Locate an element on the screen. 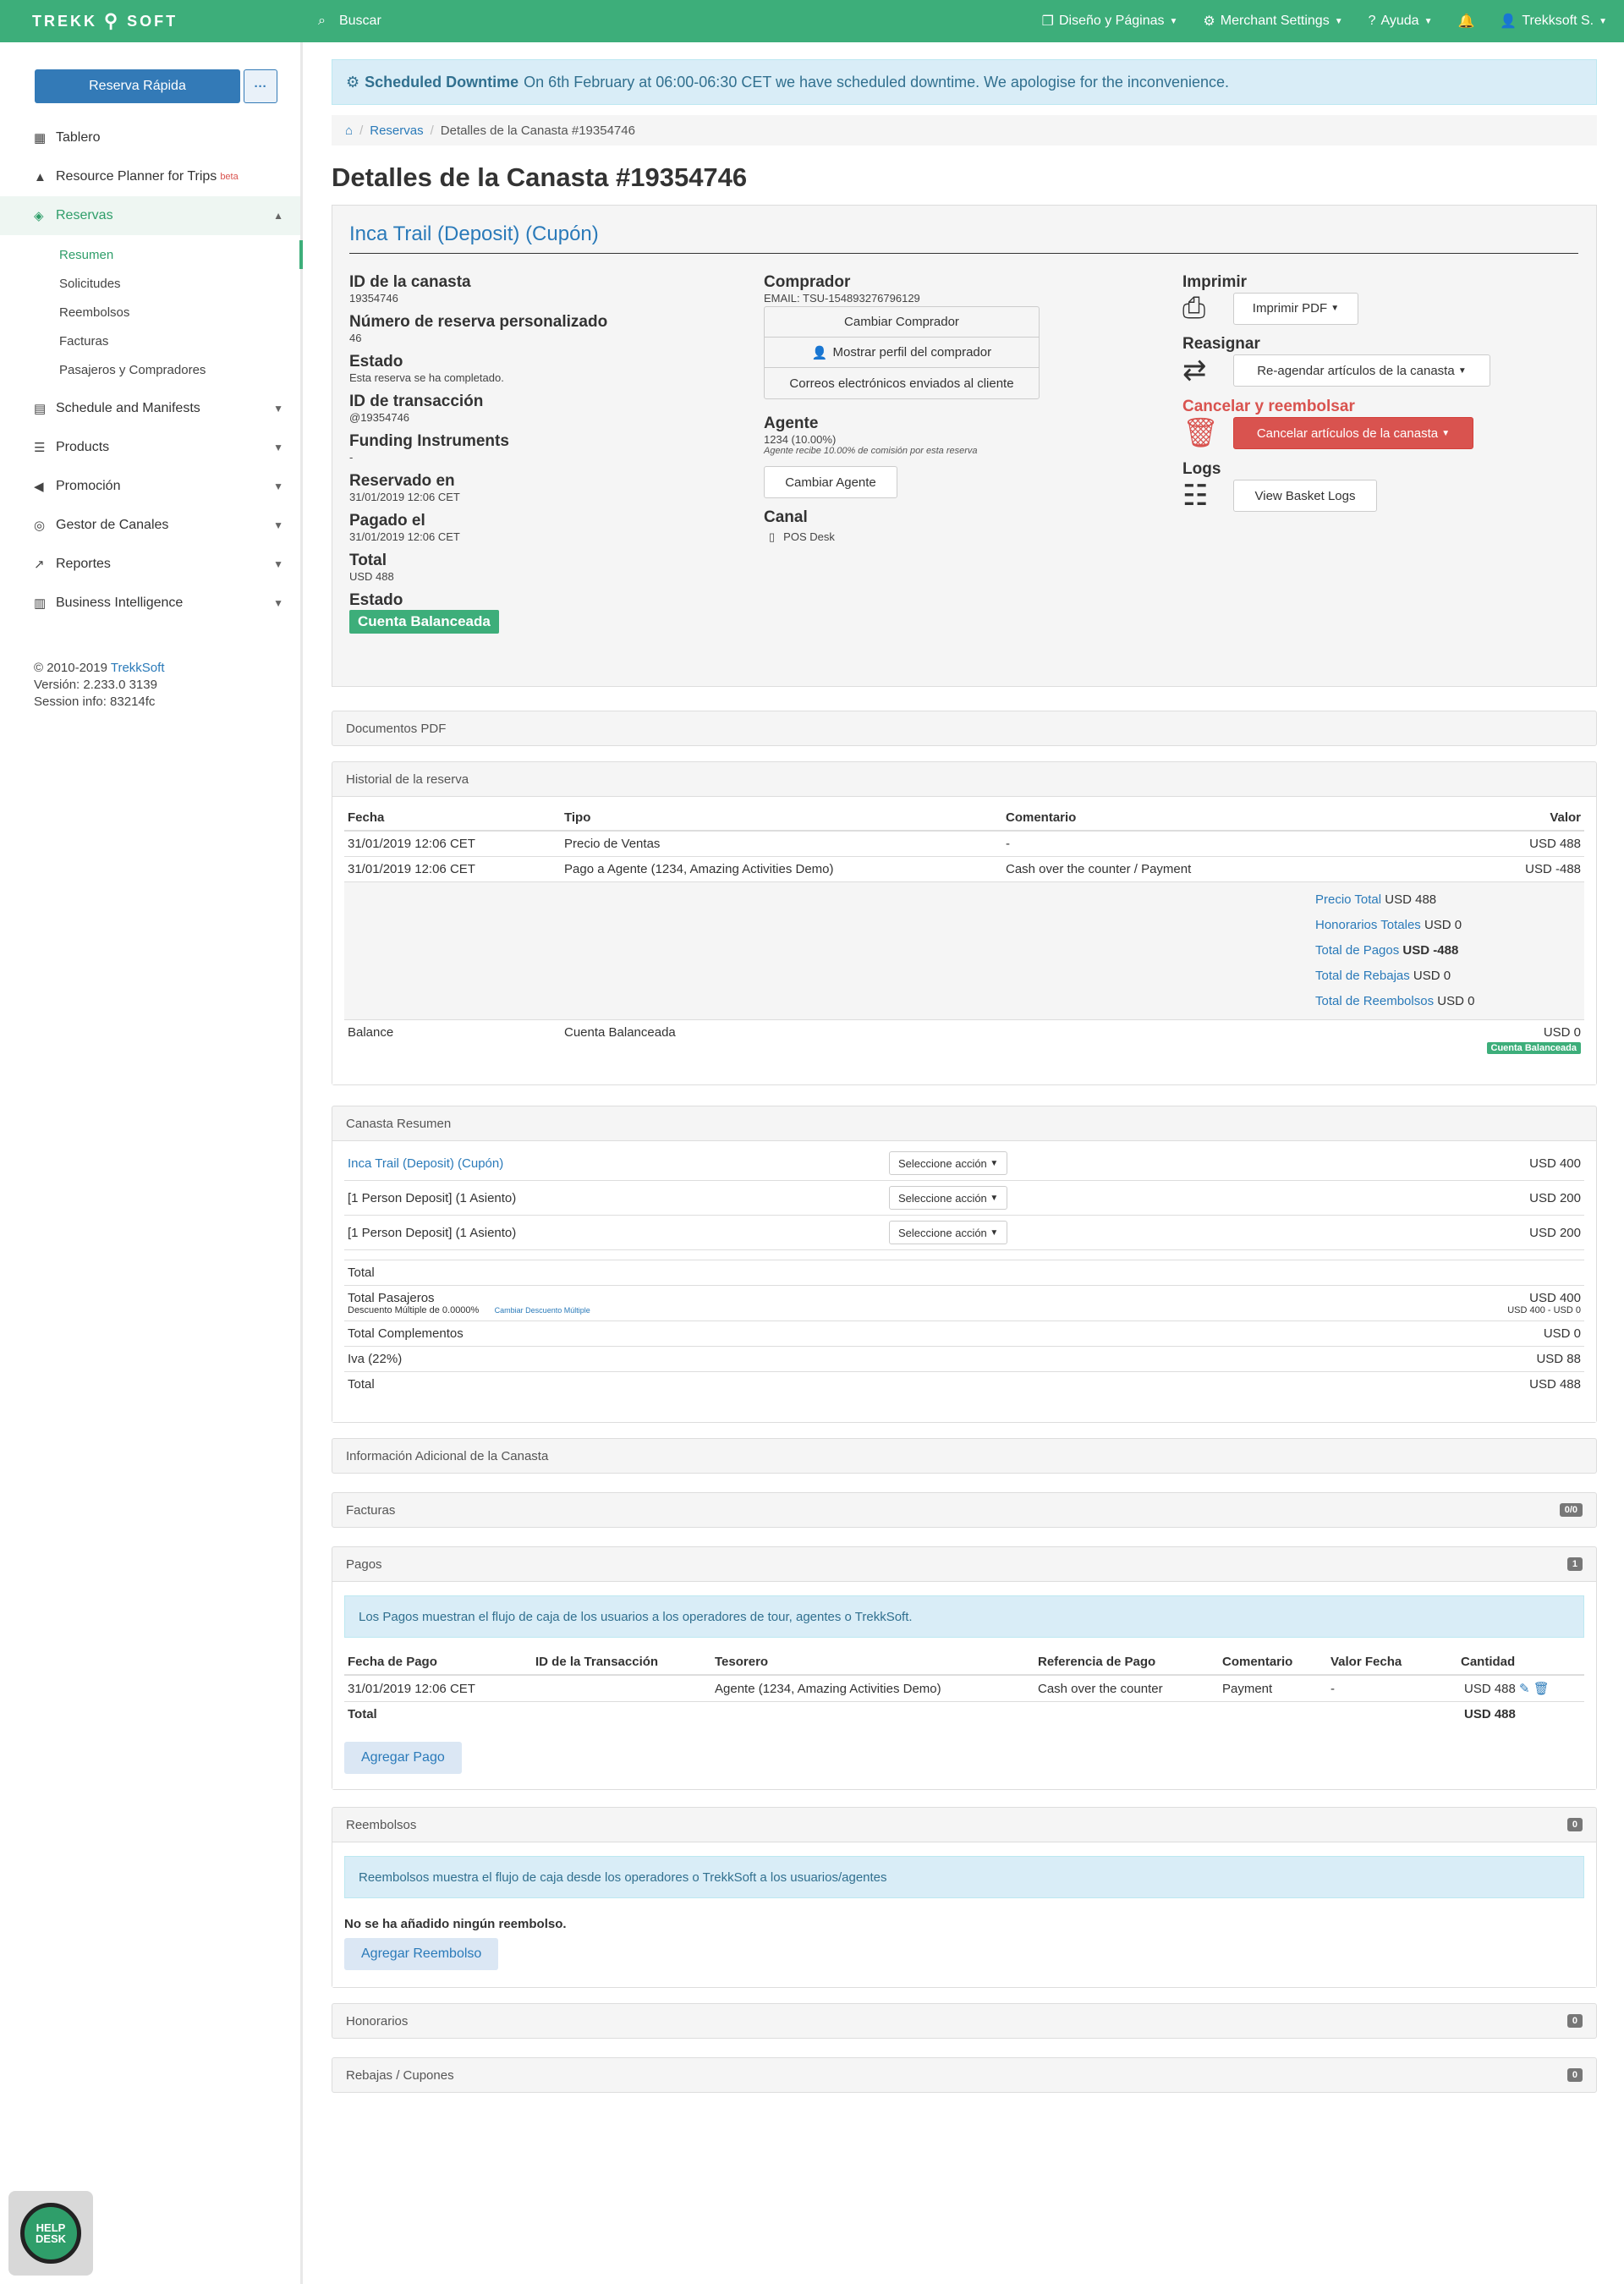 This screenshot has width=1624, height=2284. sidebar-subitem-invoices: Facturas is located at coordinates (150, 341).